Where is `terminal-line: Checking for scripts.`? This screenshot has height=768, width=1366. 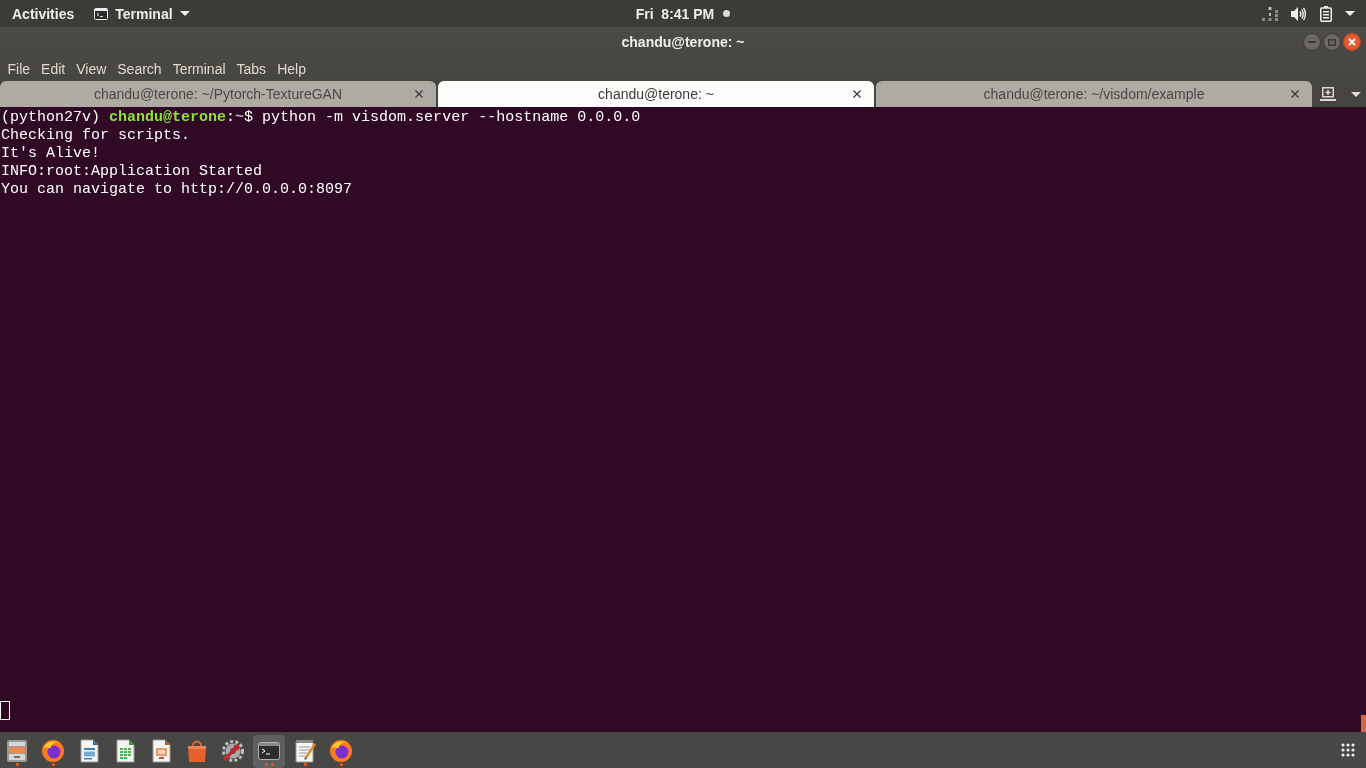
terminal-line: Checking for scripts. is located at coordinates (96, 136).